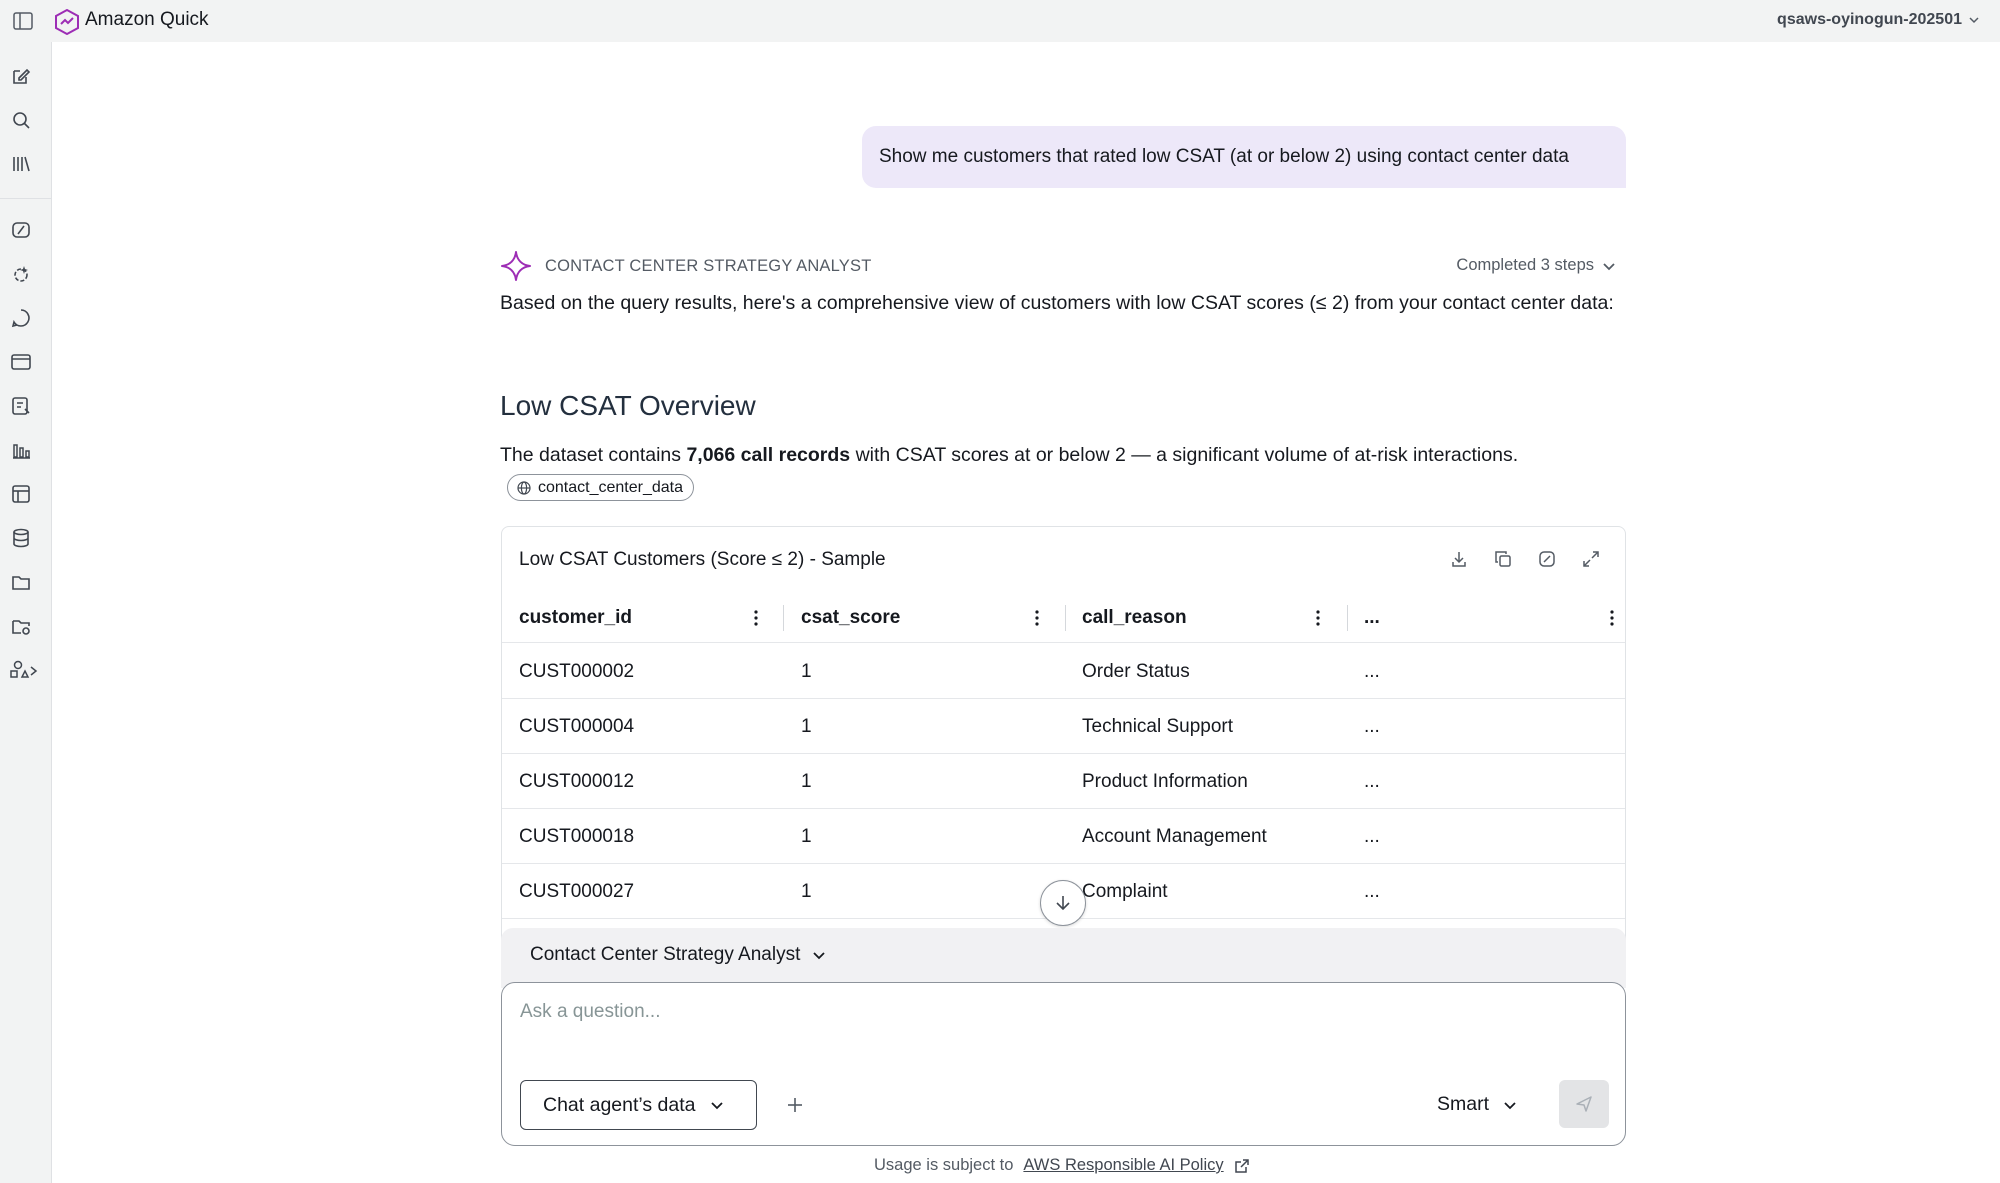  Describe the element at coordinates (577, 671) in the screenshot. I see `table-cell: CUST000002` at that location.